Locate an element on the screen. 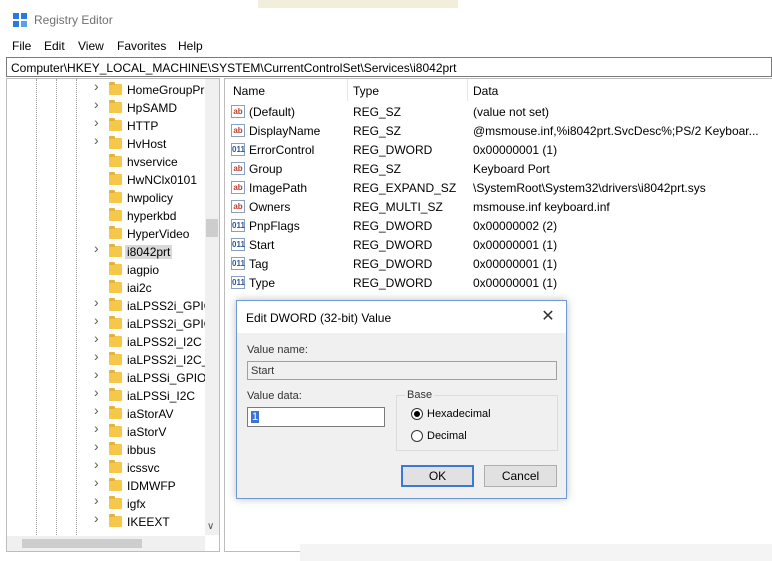 This screenshot has width=772, height=561. tree-item: › icssvc is located at coordinates (107, 467).